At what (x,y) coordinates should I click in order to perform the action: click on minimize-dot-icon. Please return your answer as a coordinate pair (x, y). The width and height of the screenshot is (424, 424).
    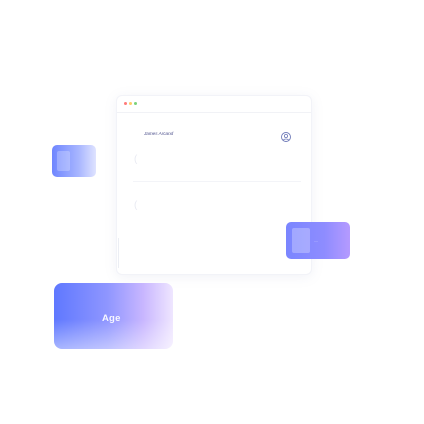
    Looking at the image, I should click on (130, 103).